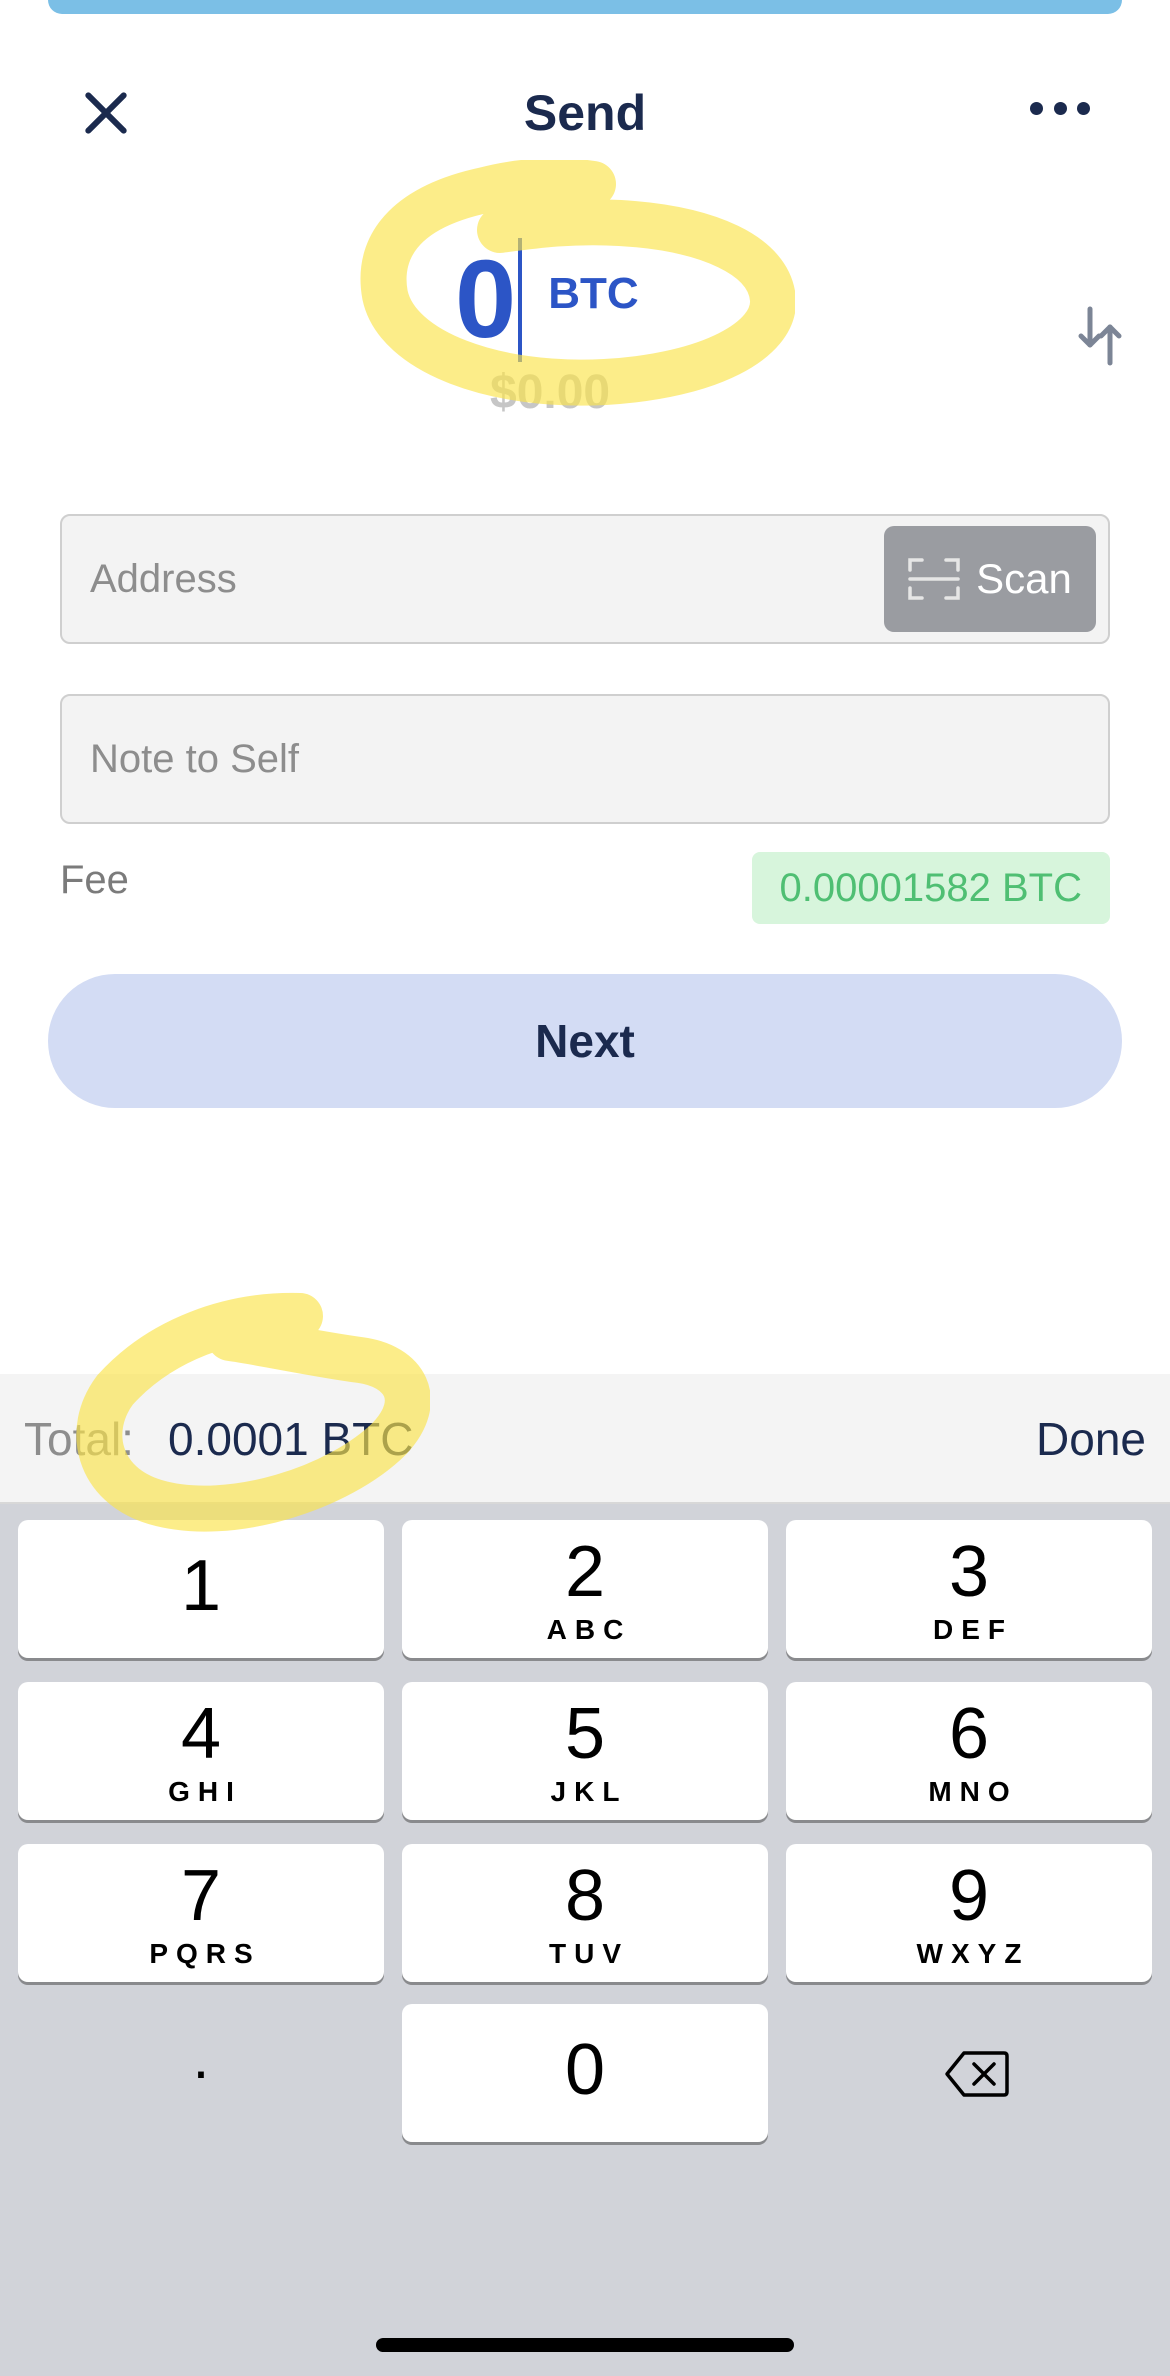 The width and height of the screenshot is (1170, 2376). I want to click on address-placeholder: Address, so click(163, 579).